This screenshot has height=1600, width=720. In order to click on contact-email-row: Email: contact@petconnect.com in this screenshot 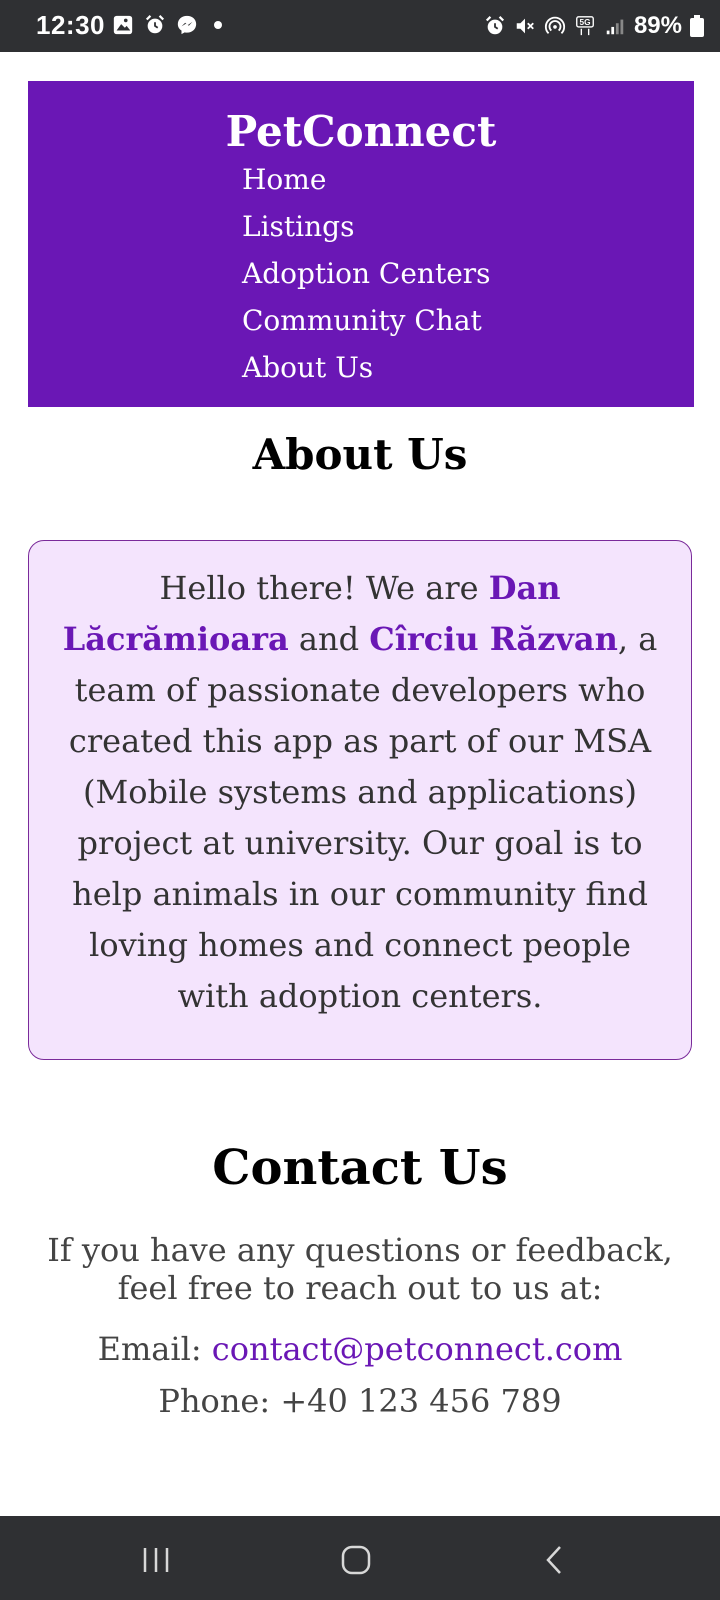, I will do `click(360, 1349)`.